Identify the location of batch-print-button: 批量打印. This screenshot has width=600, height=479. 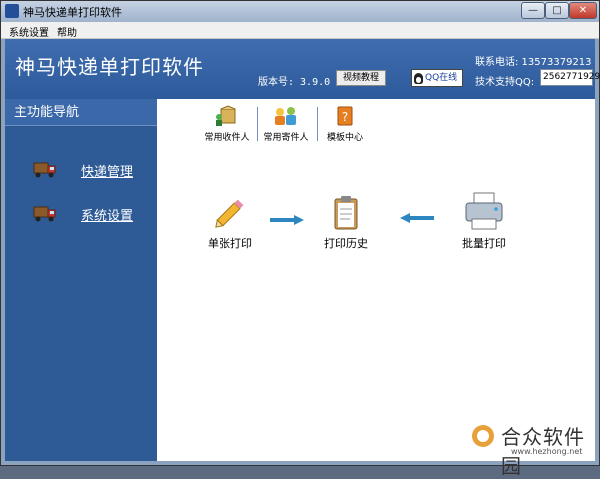
(484, 221).